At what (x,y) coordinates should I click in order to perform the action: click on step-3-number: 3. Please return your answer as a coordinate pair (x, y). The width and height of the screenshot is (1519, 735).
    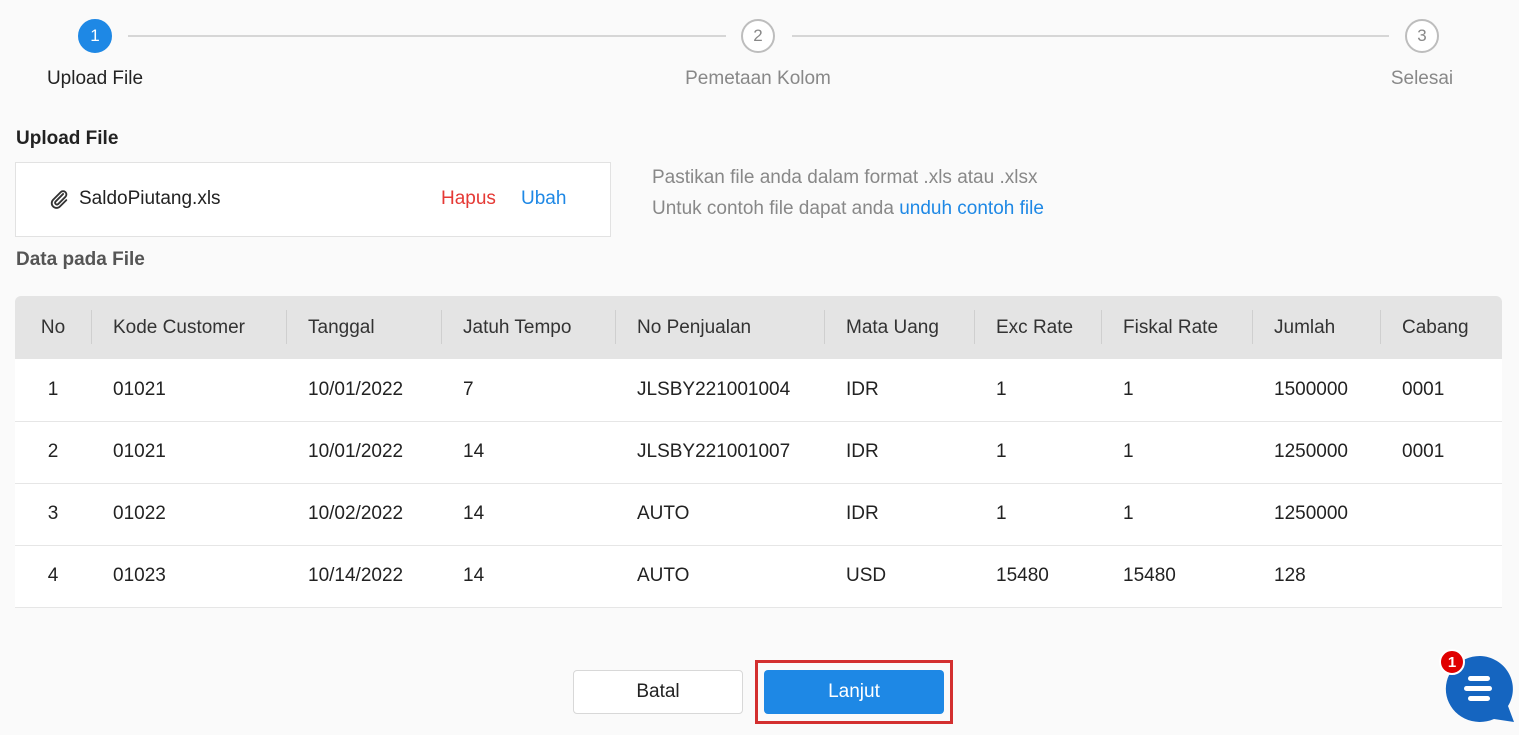
    Looking at the image, I should click on (1422, 35).